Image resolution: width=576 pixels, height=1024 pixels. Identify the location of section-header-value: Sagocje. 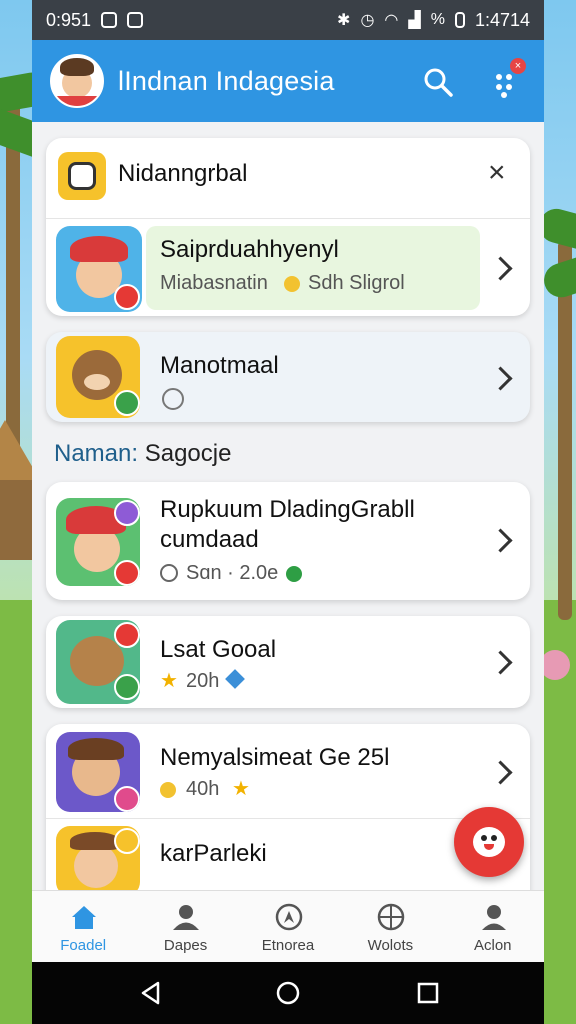
(188, 453).